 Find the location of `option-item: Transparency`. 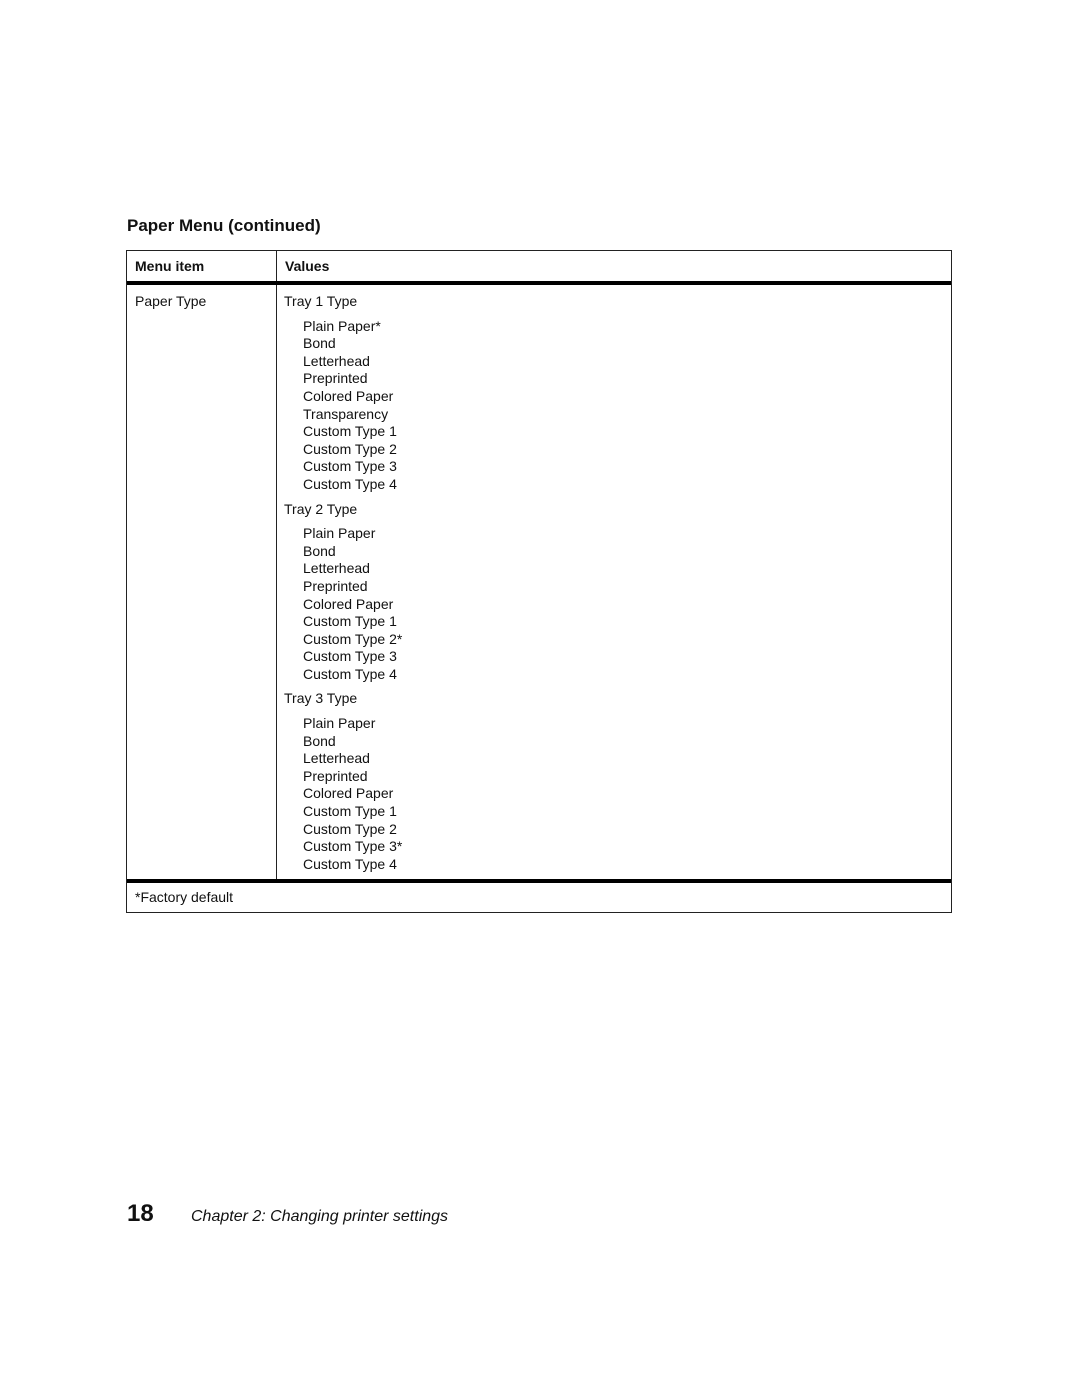

option-item: Transparency is located at coordinates (346, 413).